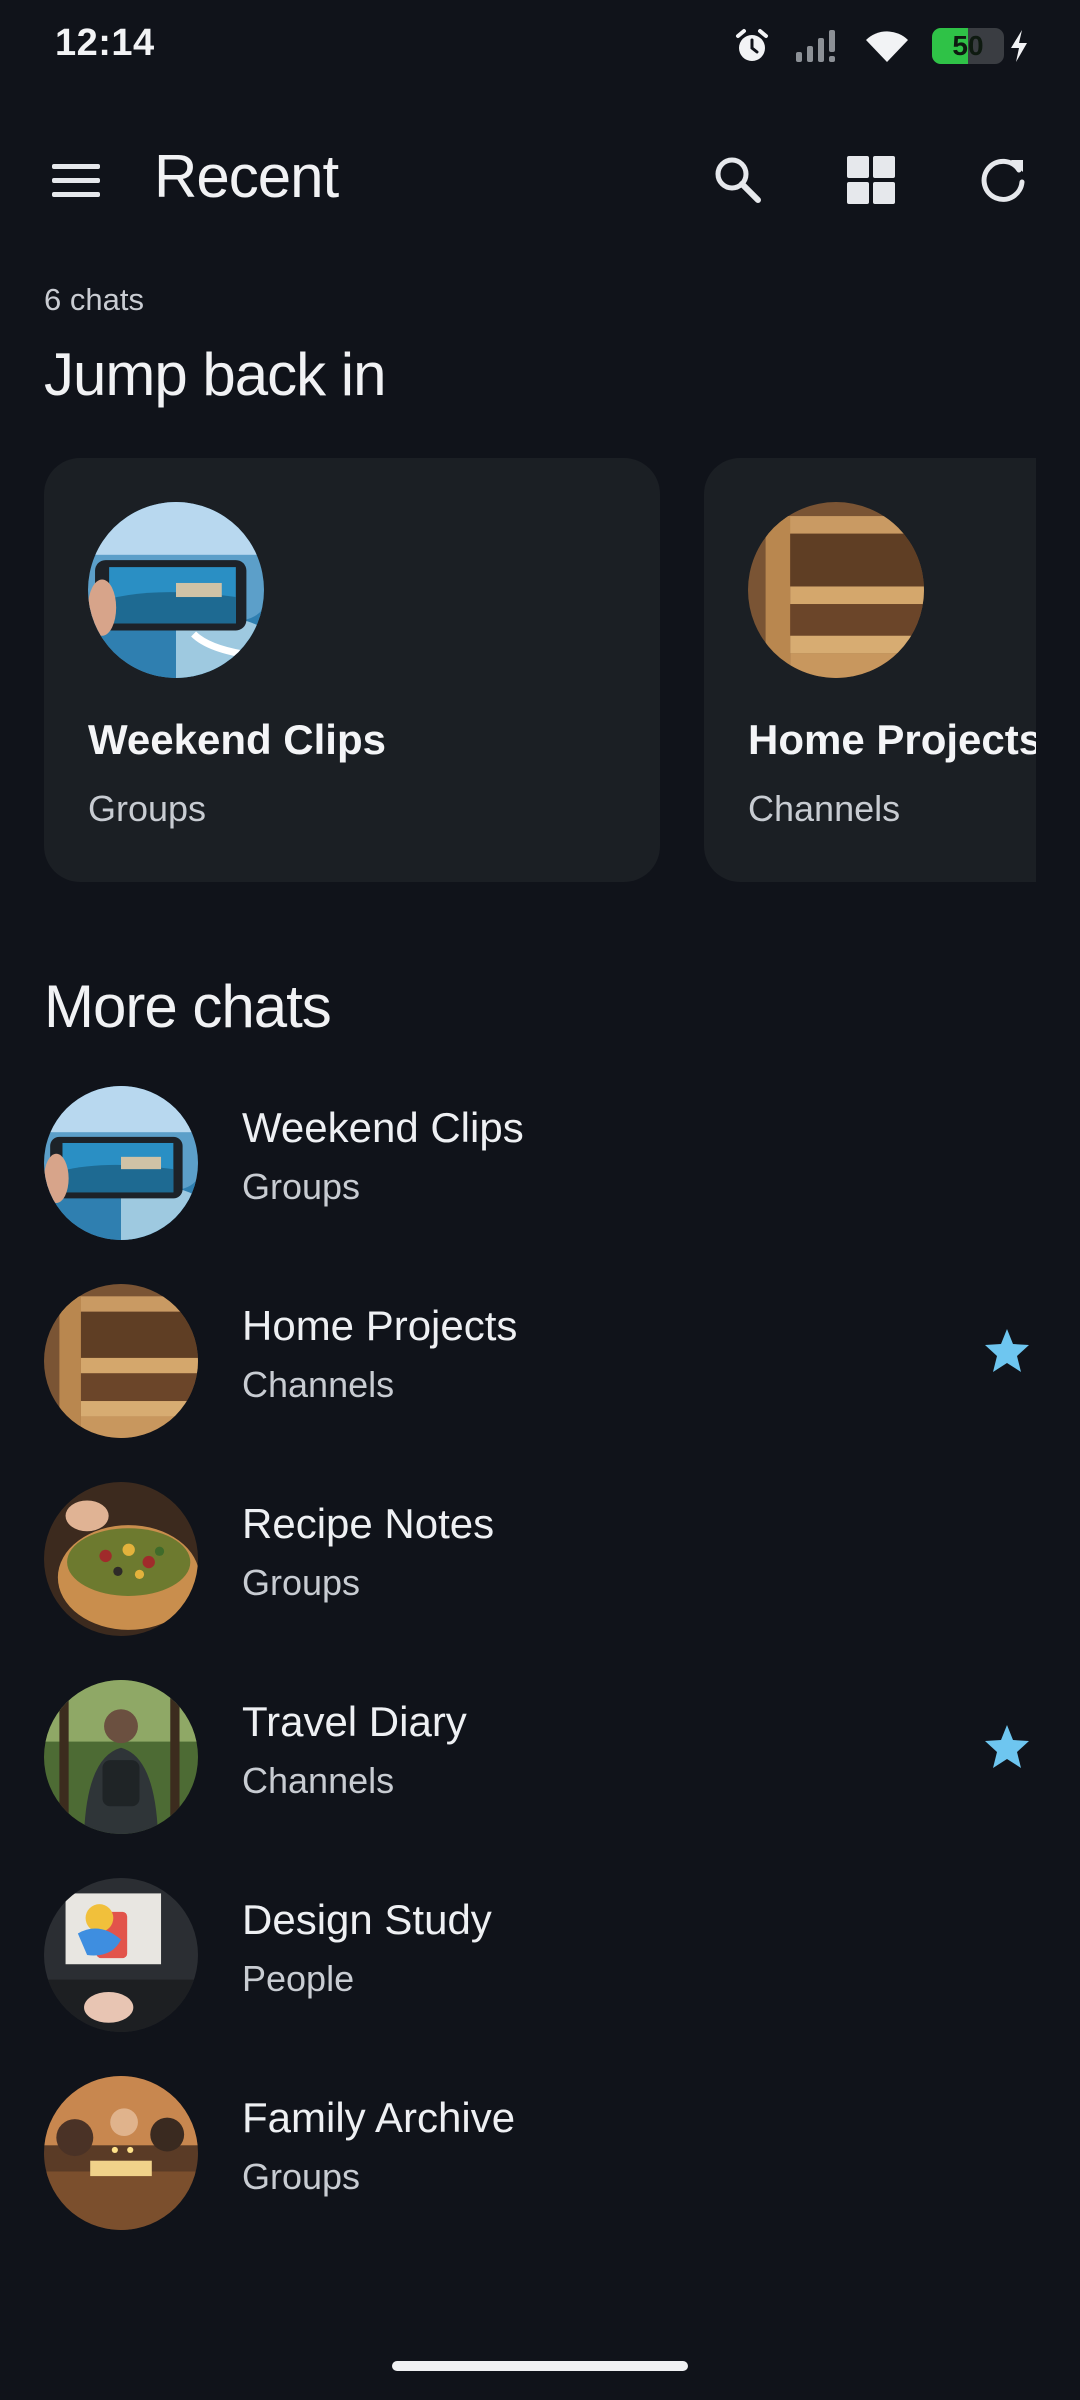 The image size is (1080, 2400). What do you see at coordinates (354, 1721) in the screenshot?
I see `list-item-title: Travel Diary` at bounding box center [354, 1721].